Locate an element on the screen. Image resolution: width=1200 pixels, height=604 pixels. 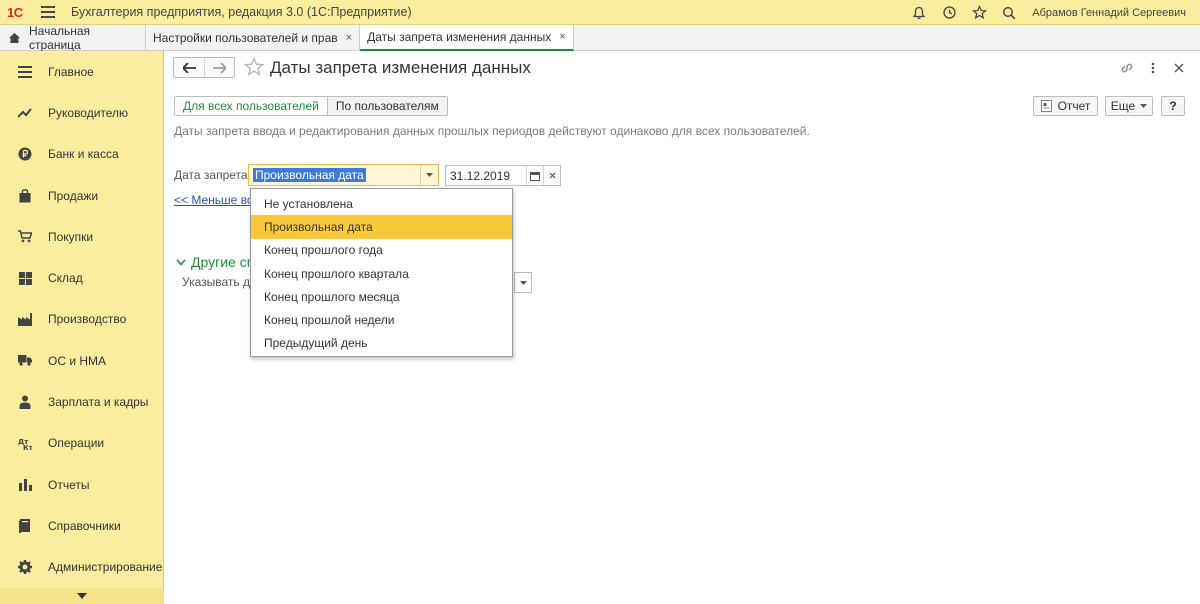
tab-label: Настройки пользователей и прав is located at coordinates (245, 38).